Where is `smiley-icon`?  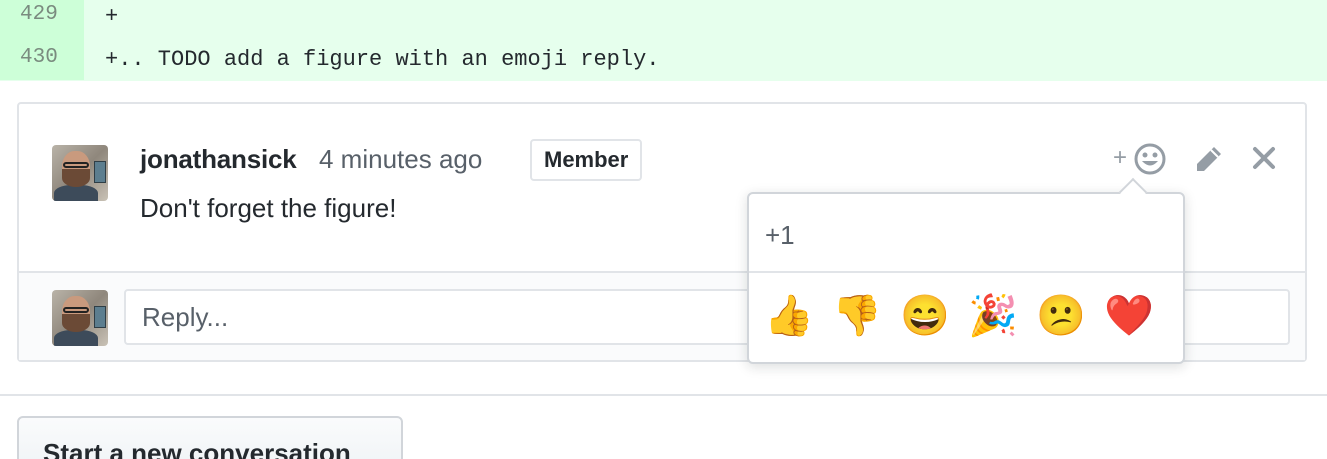 smiley-icon is located at coordinates (1150, 159).